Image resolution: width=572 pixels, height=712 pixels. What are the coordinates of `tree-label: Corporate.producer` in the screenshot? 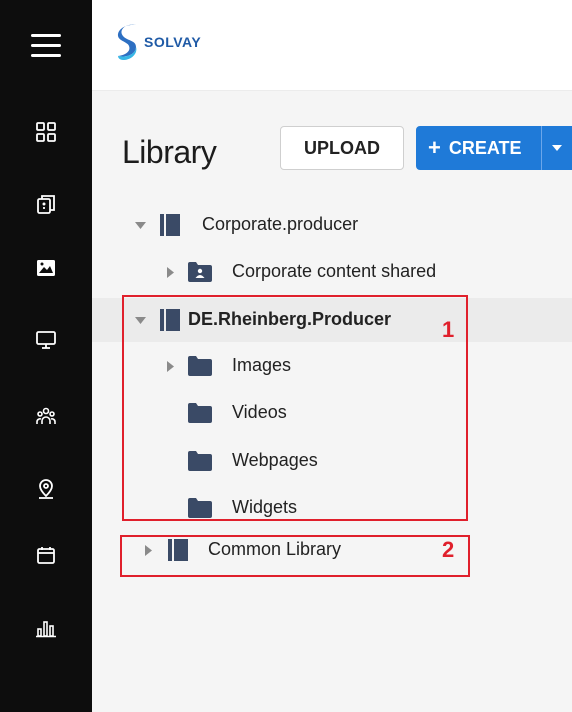 It's located at (280, 224).